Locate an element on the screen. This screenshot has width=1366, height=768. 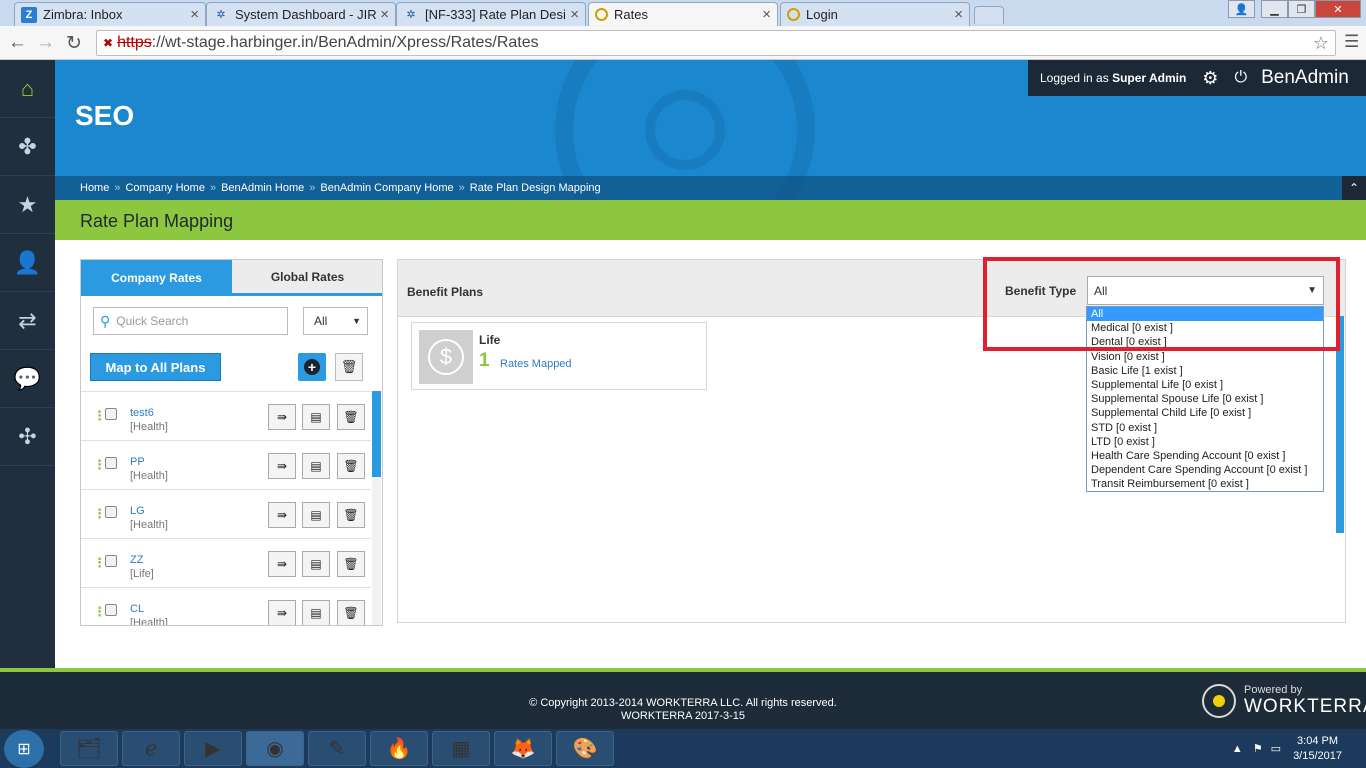
browser-tab: Z Zimbra: Inbox × is located at coordinates (110, 14).